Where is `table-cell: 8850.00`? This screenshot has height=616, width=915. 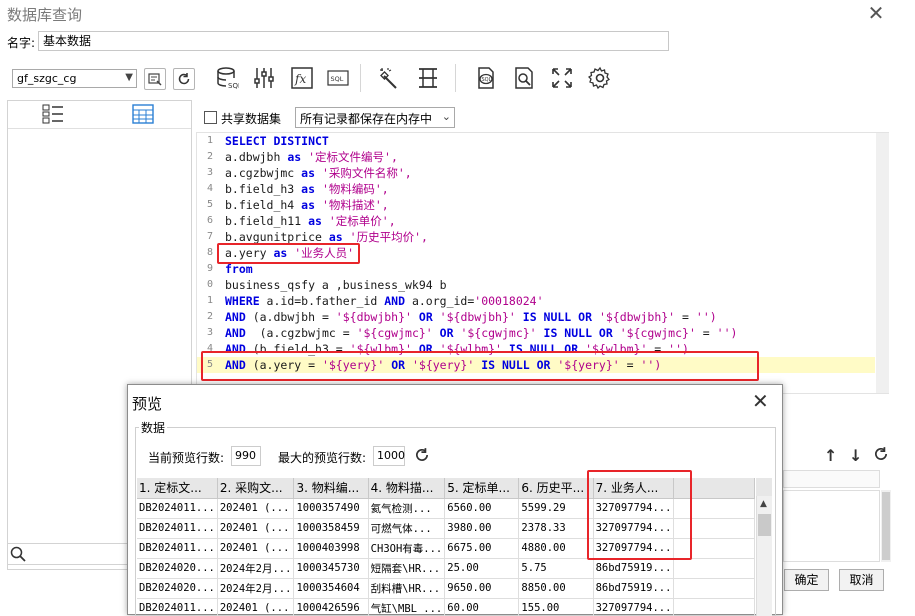
table-cell: 8850.00 is located at coordinates (556, 588).